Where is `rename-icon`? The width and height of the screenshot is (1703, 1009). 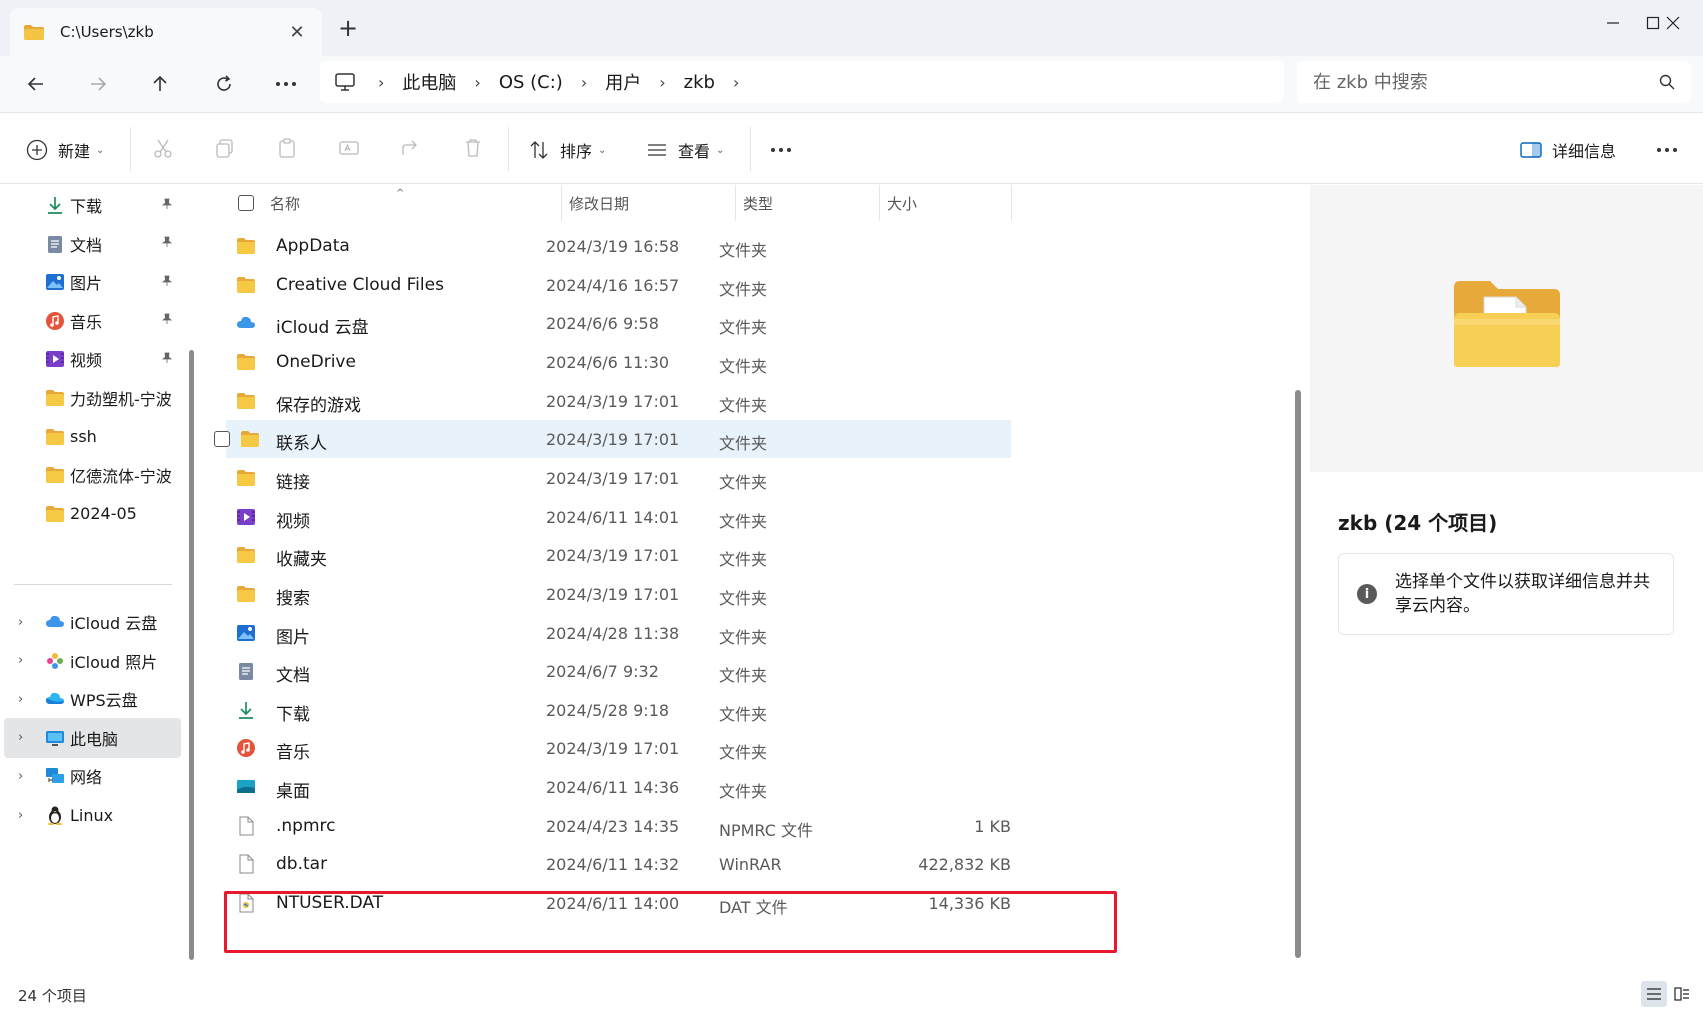 rename-icon is located at coordinates (349, 148).